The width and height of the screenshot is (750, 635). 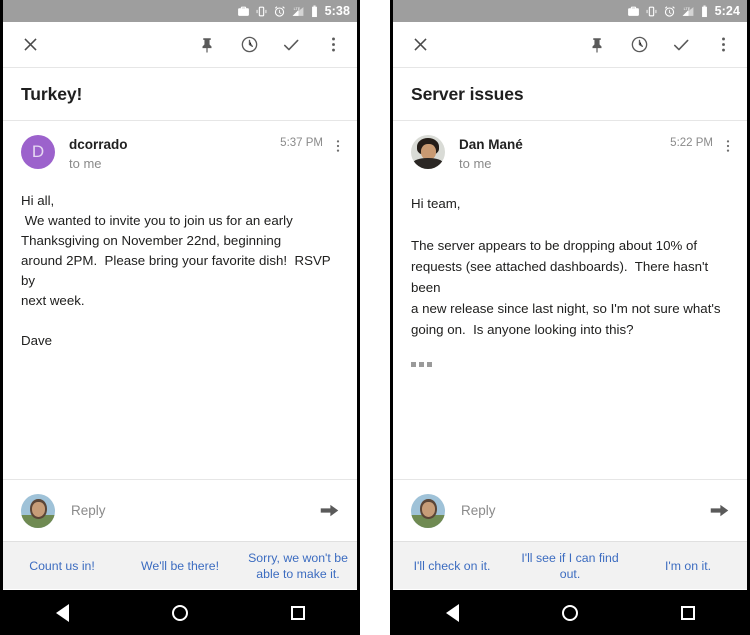 I want to click on expand-trimmed-content-icon, so click(x=425, y=364).